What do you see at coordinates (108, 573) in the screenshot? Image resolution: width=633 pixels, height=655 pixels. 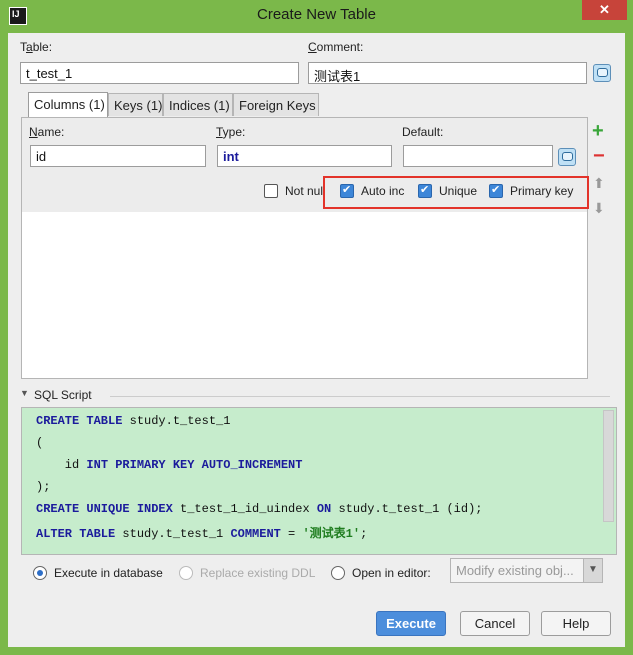 I see `execute-in-db-label: Execute in database` at bounding box center [108, 573].